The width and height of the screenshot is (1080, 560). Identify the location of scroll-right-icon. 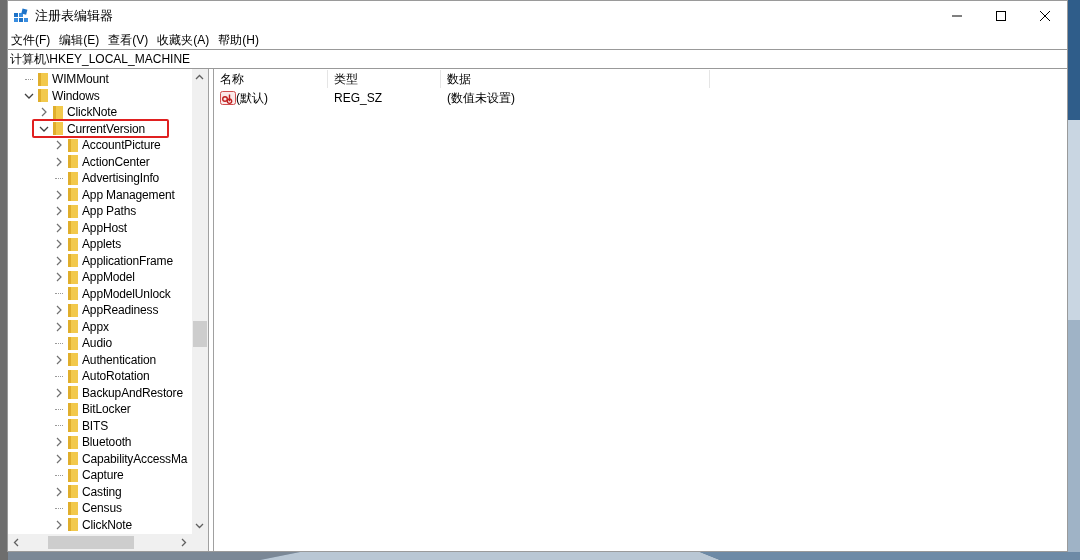
(183, 542).